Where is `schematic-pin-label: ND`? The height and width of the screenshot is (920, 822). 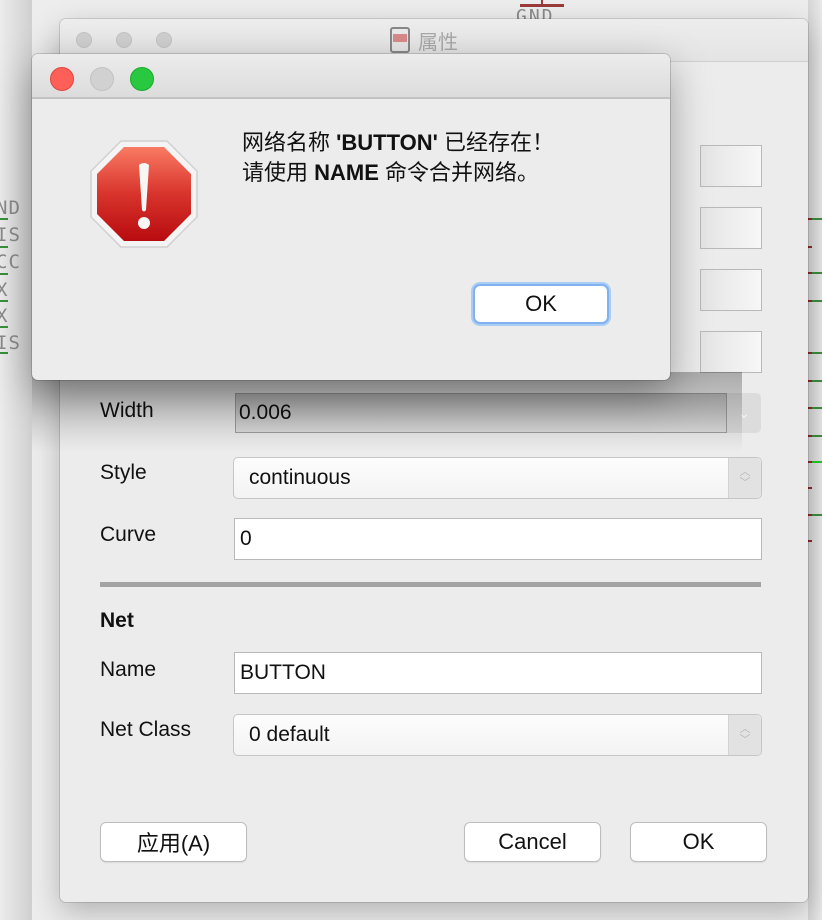 schematic-pin-label: ND is located at coordinates (10, 208).